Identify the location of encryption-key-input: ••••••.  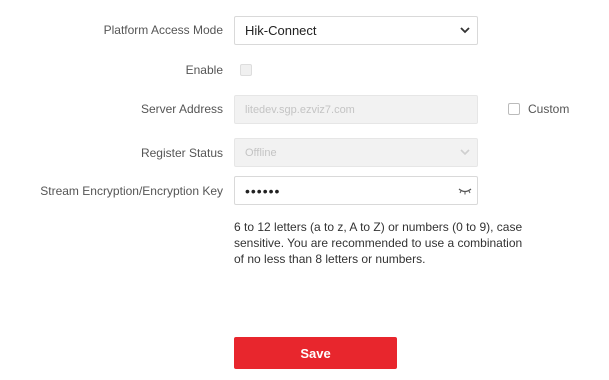
(356, 190).